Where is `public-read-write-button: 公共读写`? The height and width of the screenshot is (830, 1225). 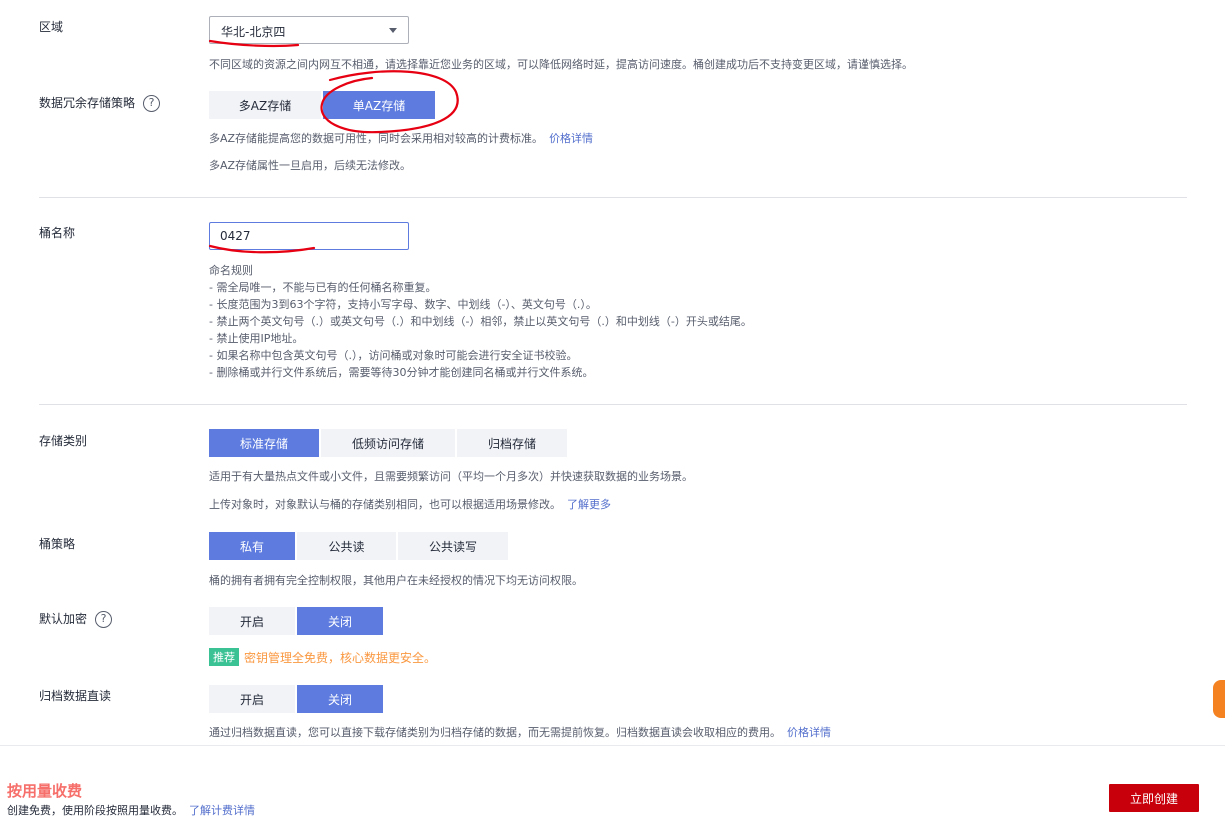
public-read-write-button: 公共读写 is located at coordinates (453, 546).